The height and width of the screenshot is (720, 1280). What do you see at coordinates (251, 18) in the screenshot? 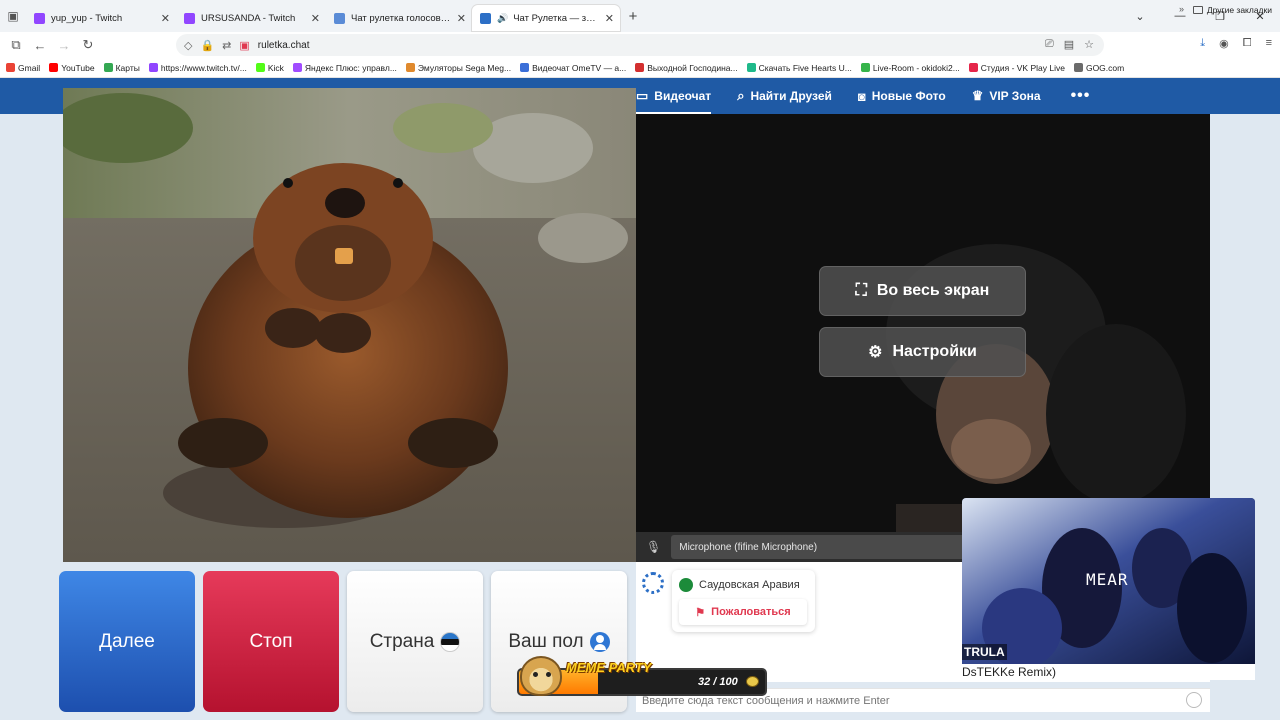
I see `tab-ursusanda: URSUSANDA - Twitch ✕` at bounding box center [251, 18].